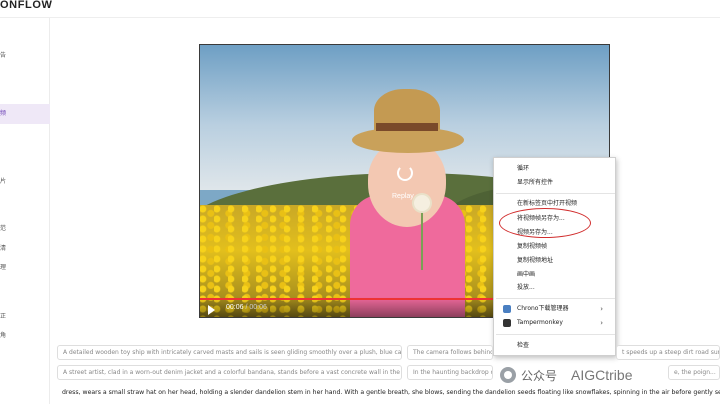 The width and height of the screenshot is (720, 404). Describe the element at coordinates (403, 196) in the screenshot. I see `replay-label: Replay` at that location.